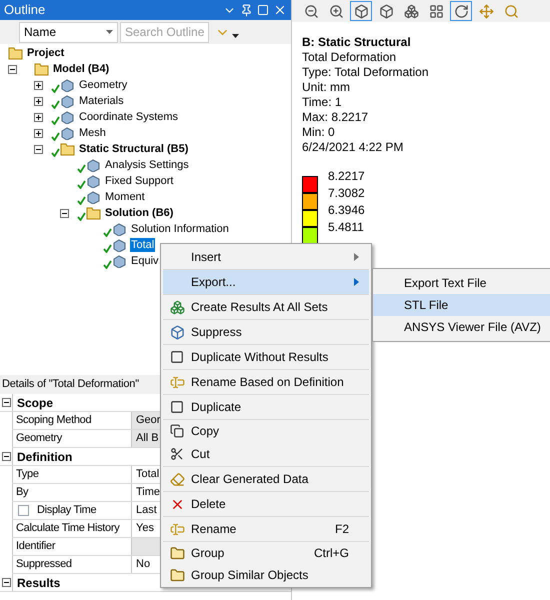 The width and height of the screenshot is (550, 600). What do you see at coordinates (246, 10) in the screenshot?
I see `pin-icon` at bounding box center [246, 10].